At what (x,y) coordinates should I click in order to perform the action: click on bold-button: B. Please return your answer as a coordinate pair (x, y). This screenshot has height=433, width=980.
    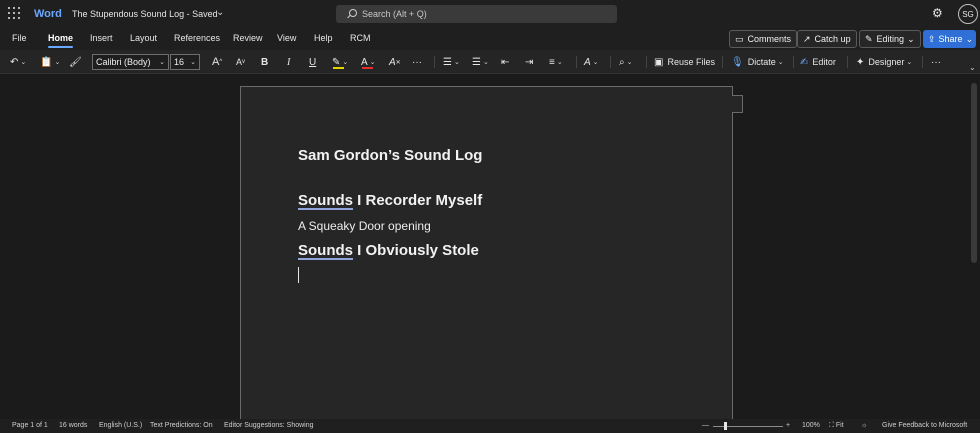
    Looking at the image, I should click on (264, 62).